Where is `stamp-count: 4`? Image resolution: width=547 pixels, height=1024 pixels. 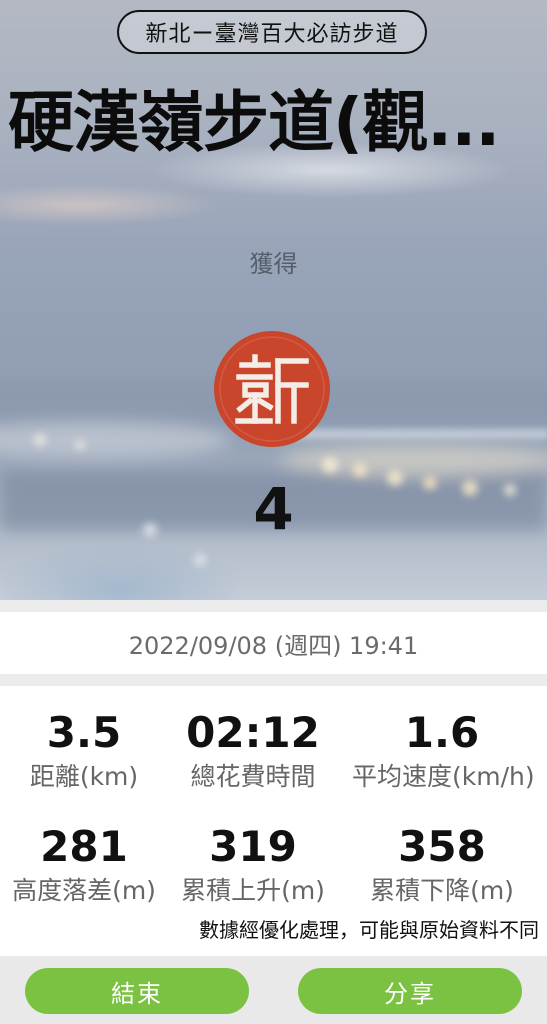
stamp-count: 4 is located at coordinates (273, 509).